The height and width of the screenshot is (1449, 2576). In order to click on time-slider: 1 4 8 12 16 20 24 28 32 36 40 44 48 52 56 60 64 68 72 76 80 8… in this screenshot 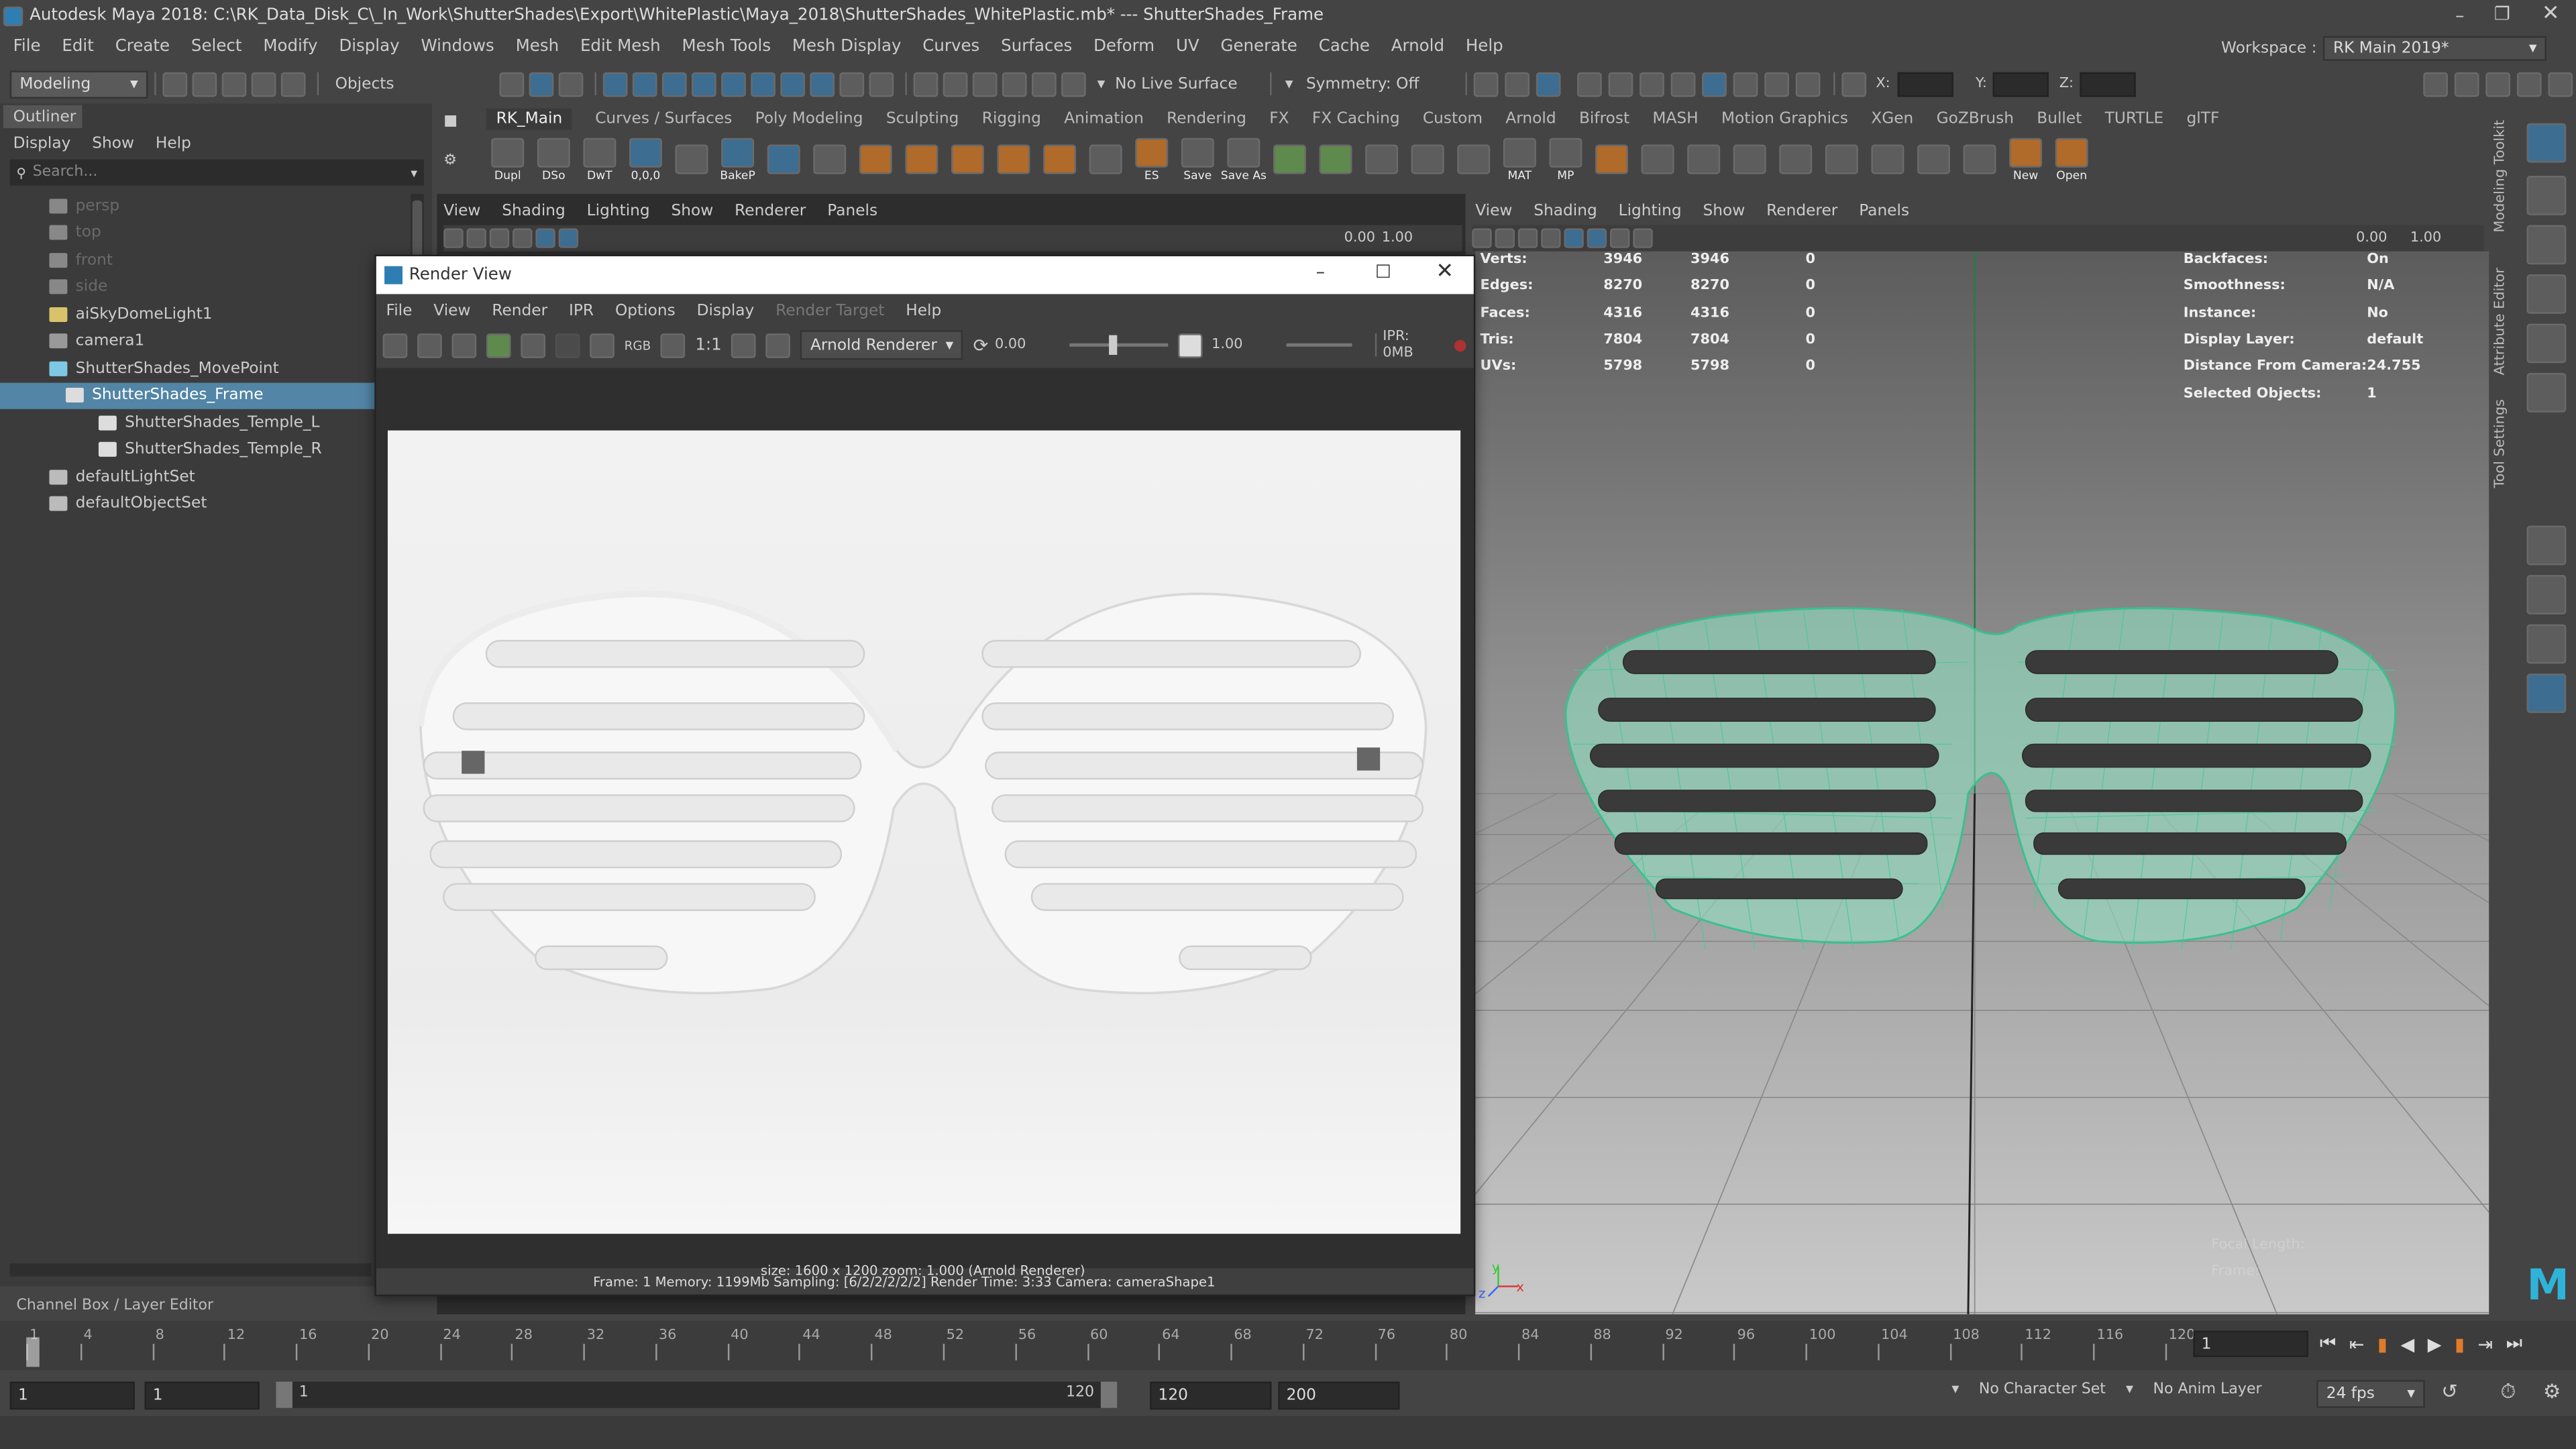, I will do `click(1288, 1345)`.